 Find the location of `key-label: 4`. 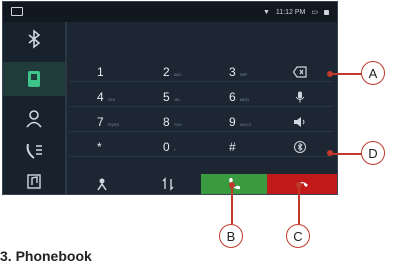

key-label: 4 is located at coordinates (100, 96).